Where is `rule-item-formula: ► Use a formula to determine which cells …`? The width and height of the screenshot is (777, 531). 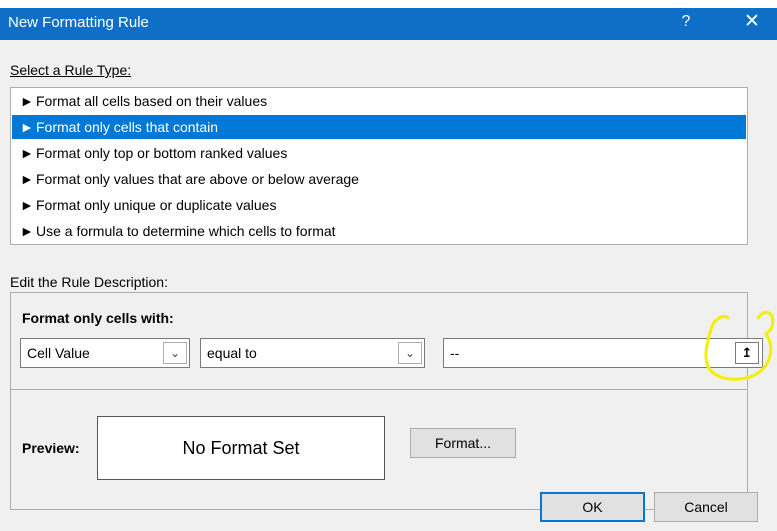
rule-item-formula: ► Use a formula to determine which cells … is located at coordinates (379, 231).